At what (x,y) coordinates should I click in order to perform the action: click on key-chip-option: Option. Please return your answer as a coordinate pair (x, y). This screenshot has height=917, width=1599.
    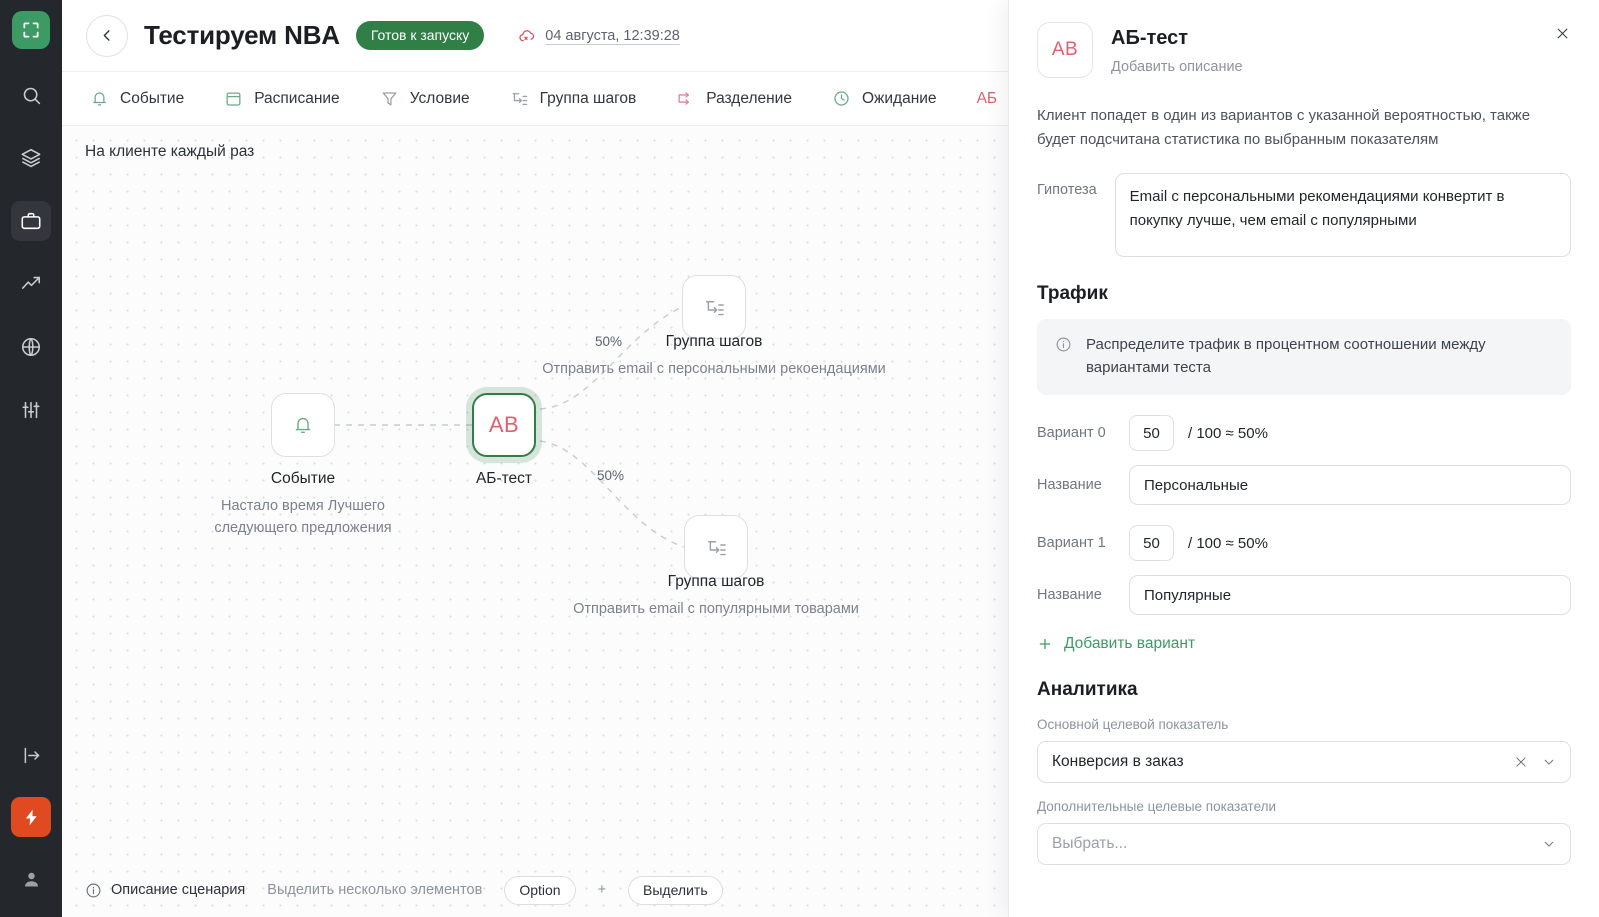
    Looking at the image, I should click on (540, 890).